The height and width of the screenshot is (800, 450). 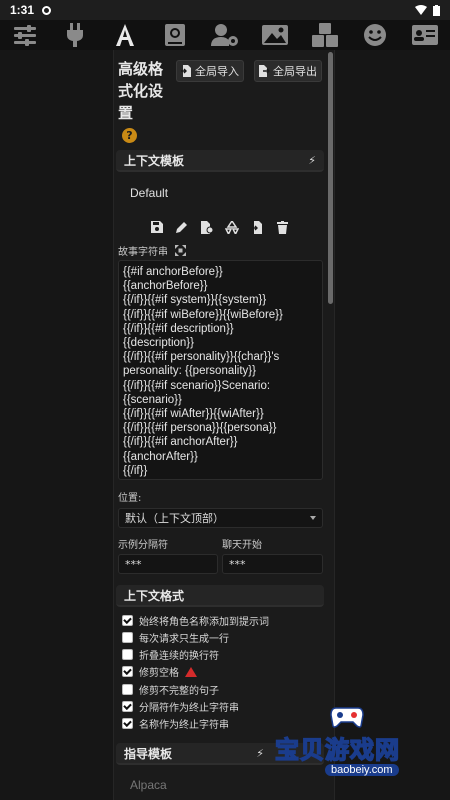 What do you see at coordinates (421, 10) in the screenshot?
I see `wifi-icon` at bounding box center [421, 10].